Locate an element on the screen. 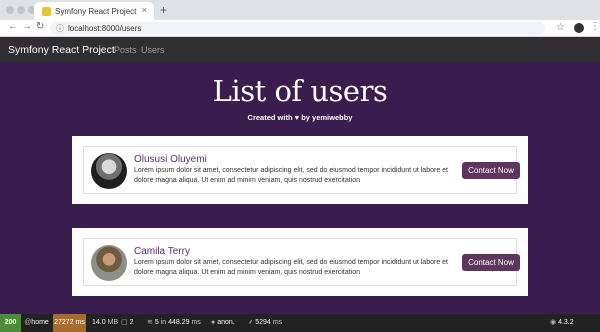 This screenshot has height=332, width=600. database-indicator: ≋ 5 in 448.29 ms is located at coordinates (174, 323).